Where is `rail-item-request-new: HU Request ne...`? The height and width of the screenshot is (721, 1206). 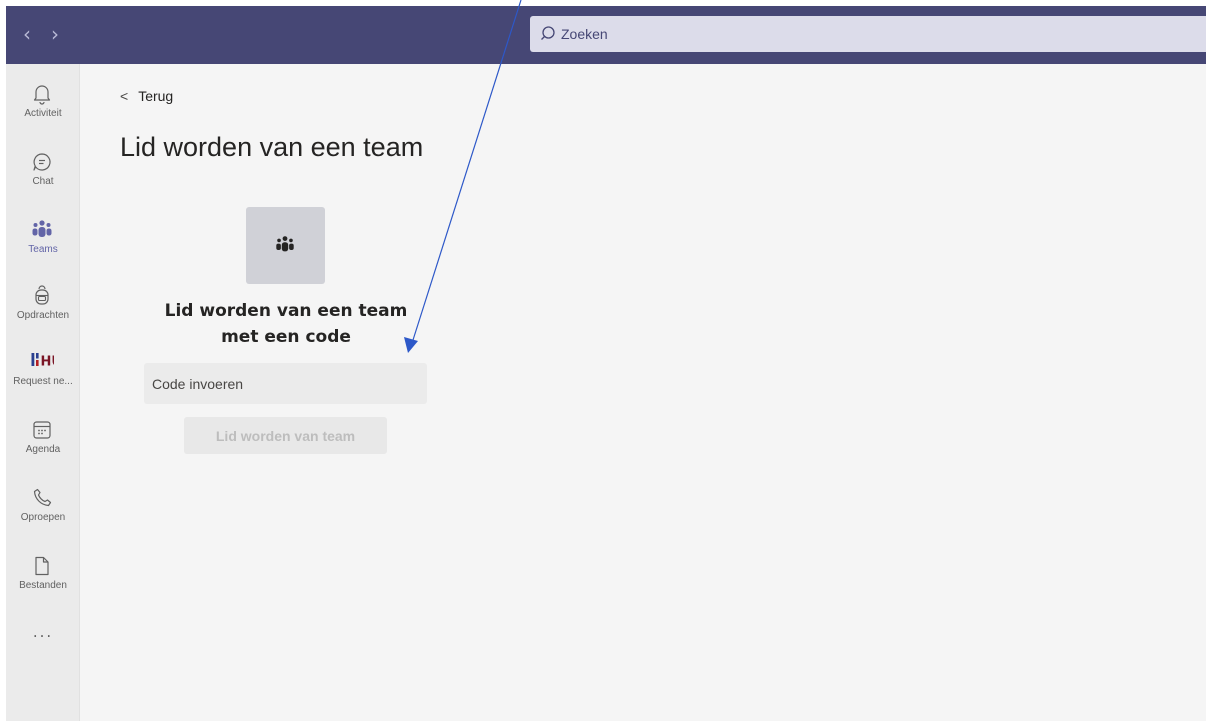
rail-item-request-new: HU Request ne... is located at coordinates (43, 375).